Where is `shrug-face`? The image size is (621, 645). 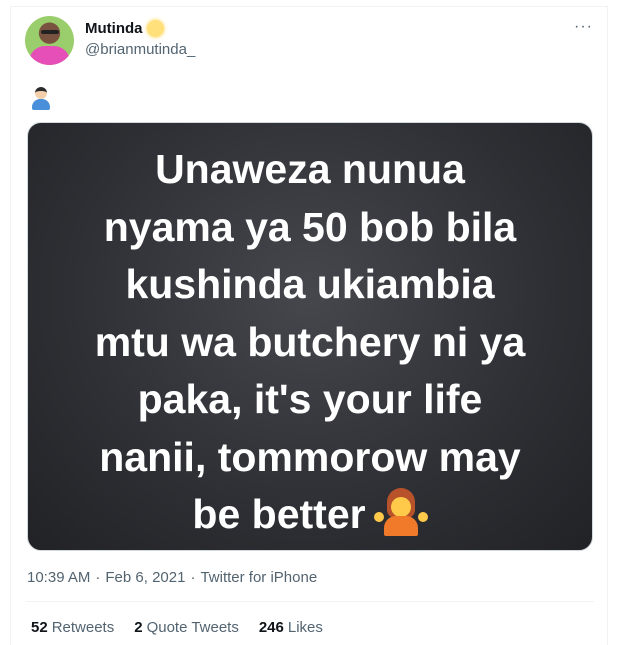
shrug-face is located at coordinates (400, 507).